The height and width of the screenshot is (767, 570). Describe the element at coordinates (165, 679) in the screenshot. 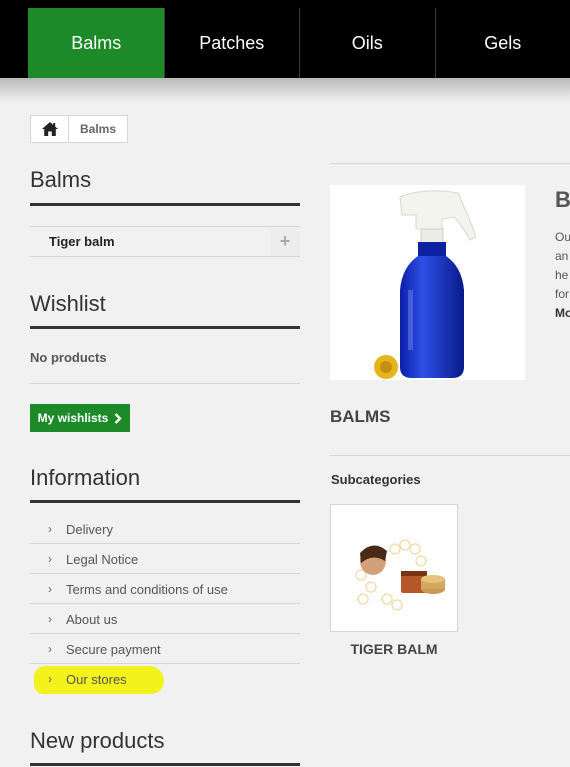

I see `info-link-our-stores: › Our stores` at that location.